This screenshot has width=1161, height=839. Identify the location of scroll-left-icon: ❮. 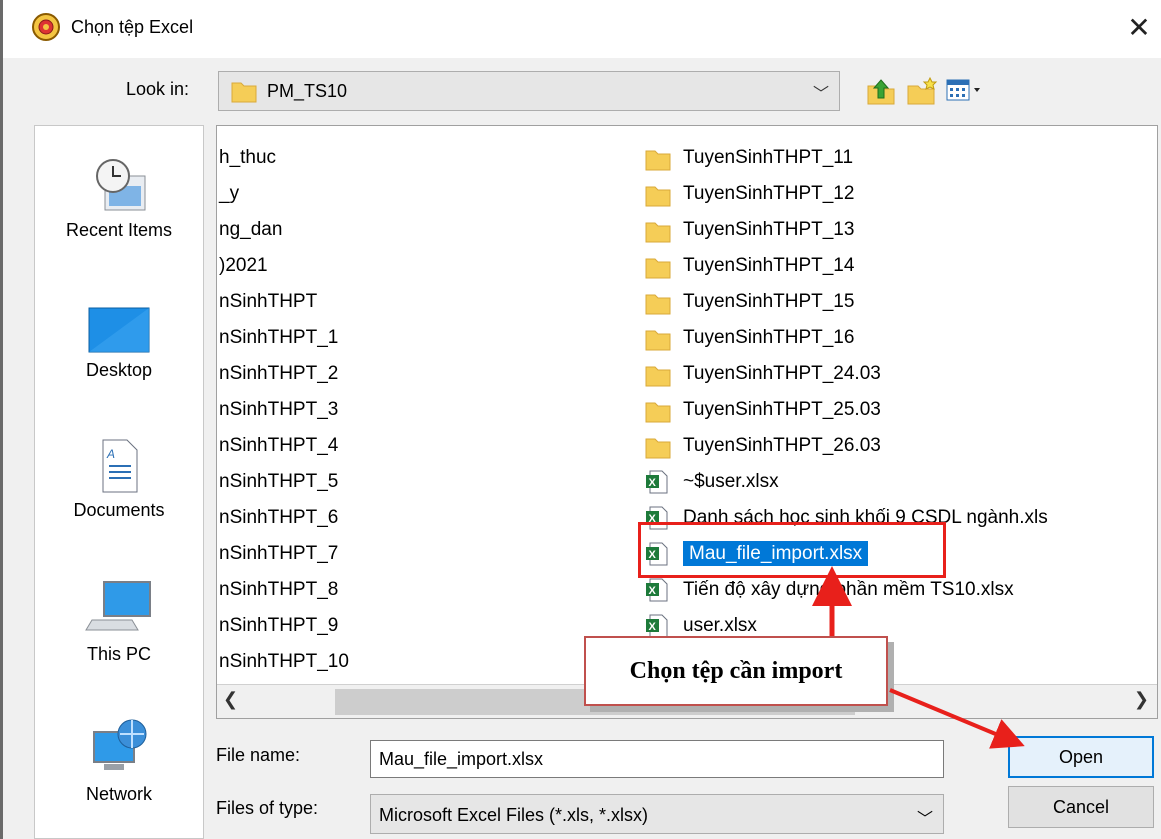
(230, 699).